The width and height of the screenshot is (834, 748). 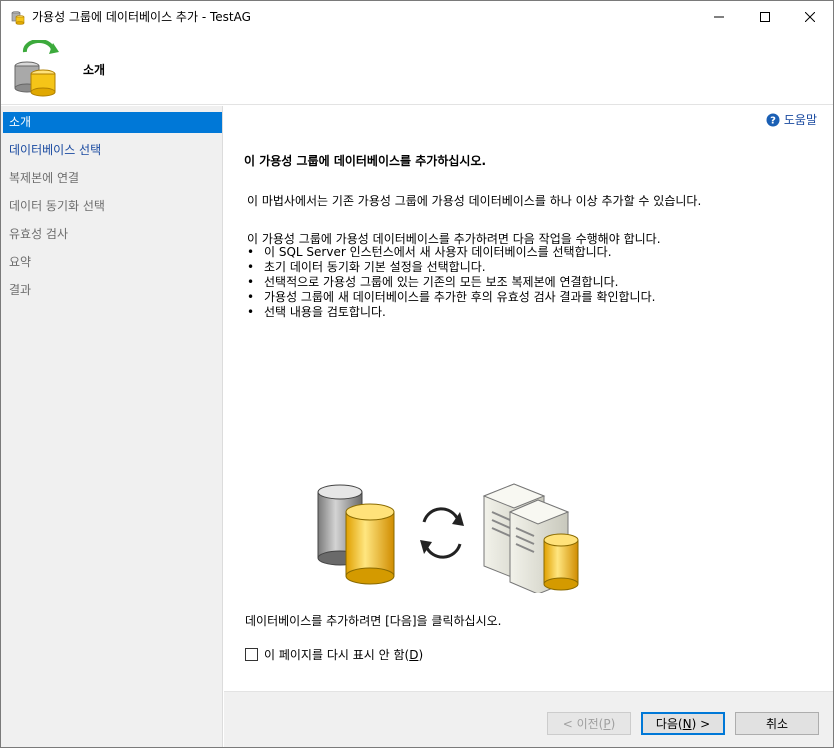 I want to click on list-item: • 초기 데이터 동기화 기본 설정을 선택합니다., so click(x=451, y=267).